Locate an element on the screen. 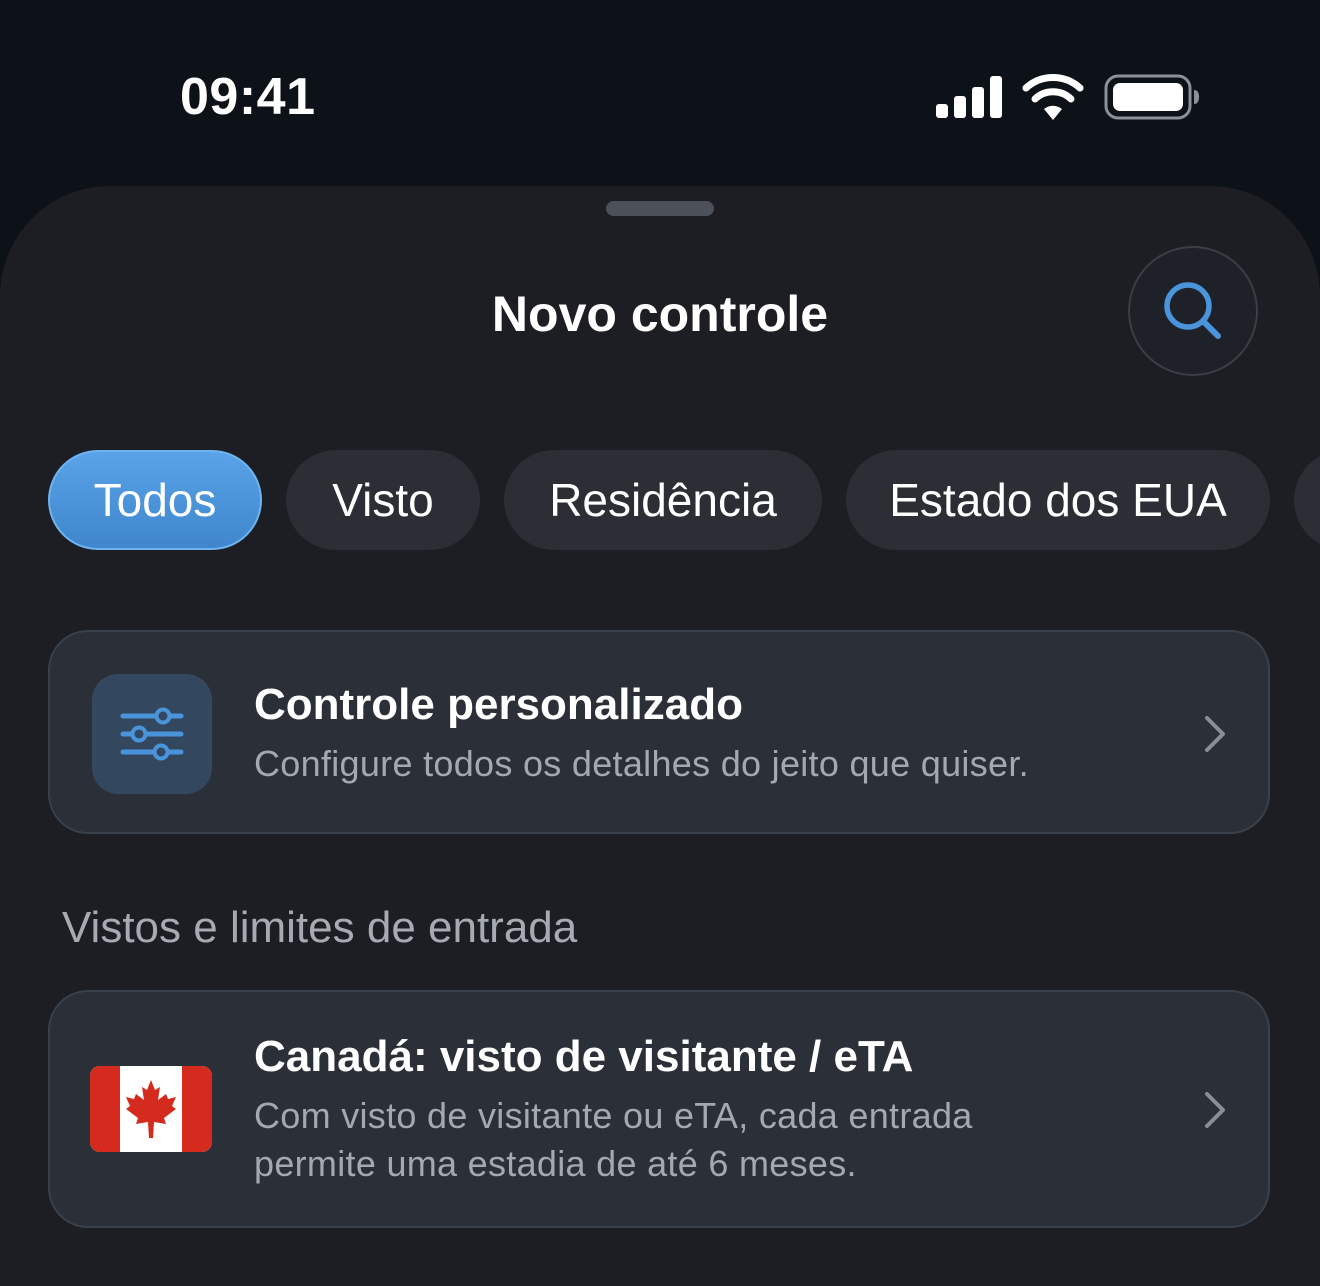 This screenshot has width=1320, height=1286. section-header: Vistos e limites de entrada is located at coordinates (320, 927).